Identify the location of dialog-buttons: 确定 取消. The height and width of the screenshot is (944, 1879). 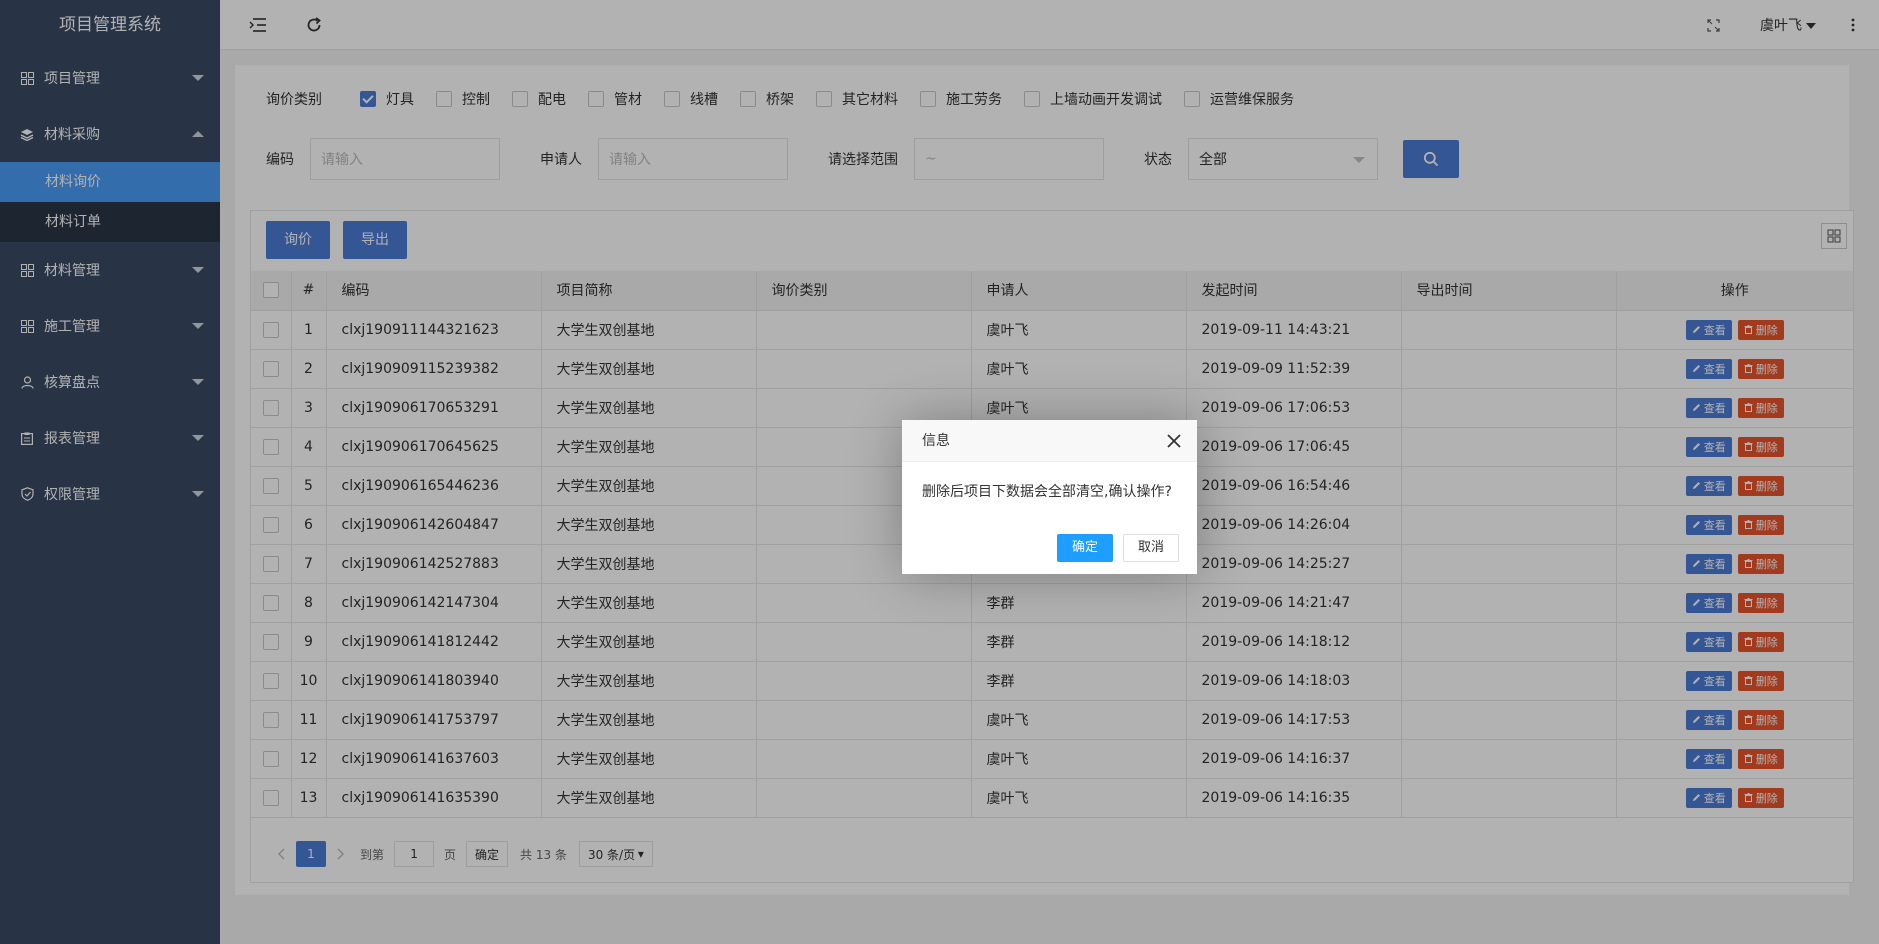
(1113, 548).